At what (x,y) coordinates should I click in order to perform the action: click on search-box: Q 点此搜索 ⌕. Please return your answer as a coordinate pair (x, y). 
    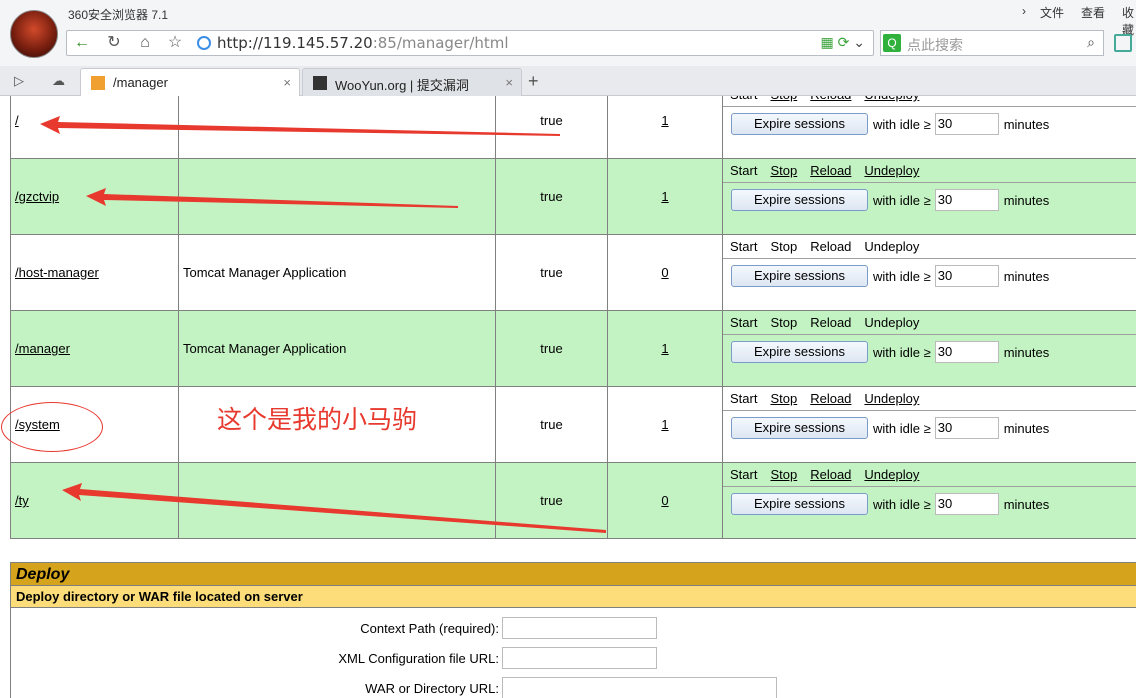
    Looking at the image, I should click on (992, 43).